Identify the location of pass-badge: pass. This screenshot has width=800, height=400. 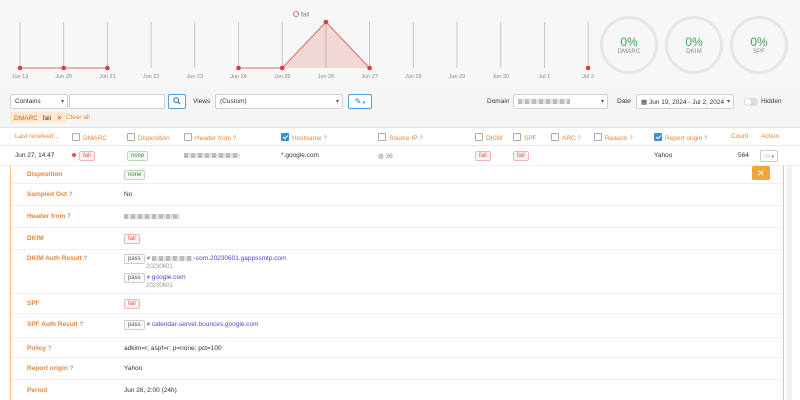
(134, 325).